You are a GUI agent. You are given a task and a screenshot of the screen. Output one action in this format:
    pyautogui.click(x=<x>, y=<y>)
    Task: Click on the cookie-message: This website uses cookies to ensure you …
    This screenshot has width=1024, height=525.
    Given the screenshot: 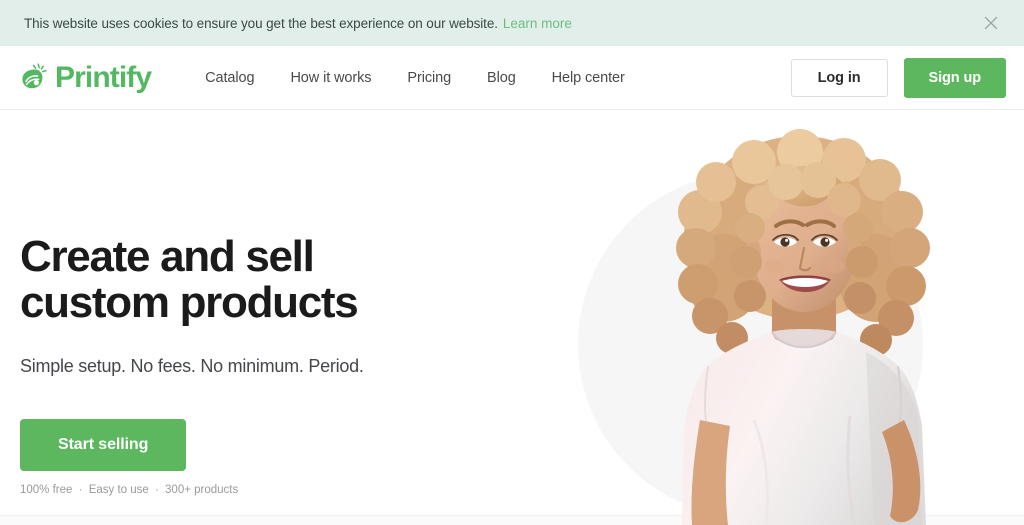 What is the action you would take?
    pyautogui.click(x=261, y=23)
    